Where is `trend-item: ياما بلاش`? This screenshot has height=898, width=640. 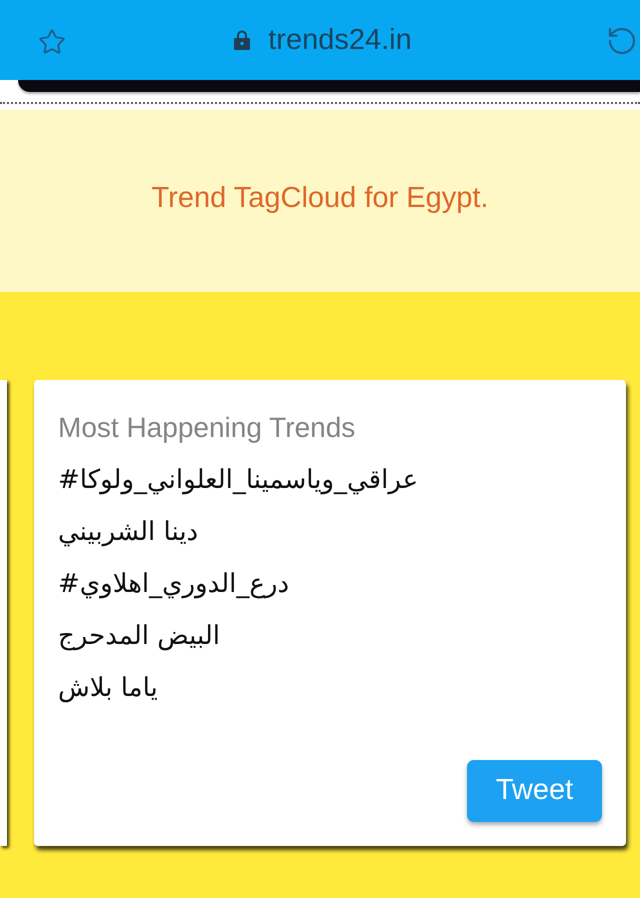 trend-item: ياما بلاش is located at coordinates (108, 688).